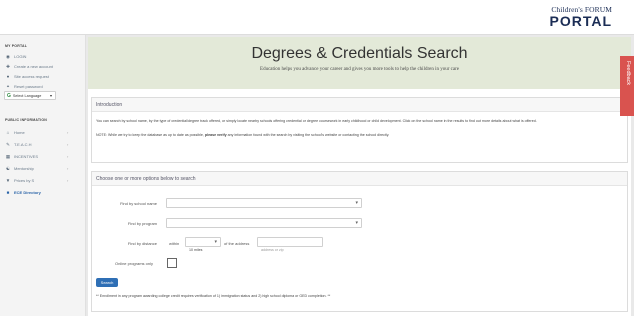 The image size is (634, 316). What do you see at coordinates (215, 135) in the screenshot?
I see `note-bold: please verify` at bounding box center [215, 135].